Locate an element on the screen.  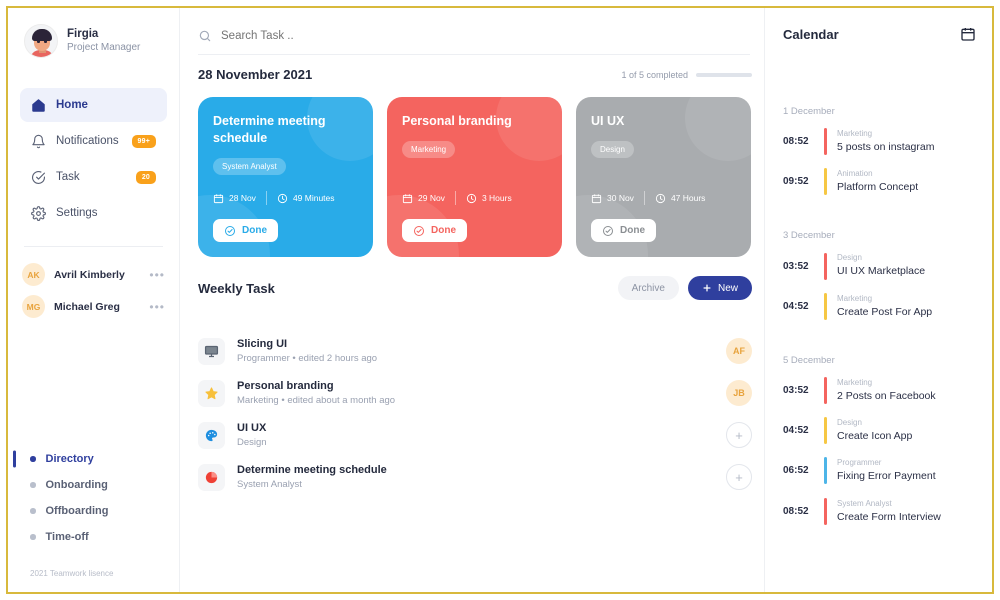
event-body: Marketing Create Post For App is located at coordinates (884, 306).